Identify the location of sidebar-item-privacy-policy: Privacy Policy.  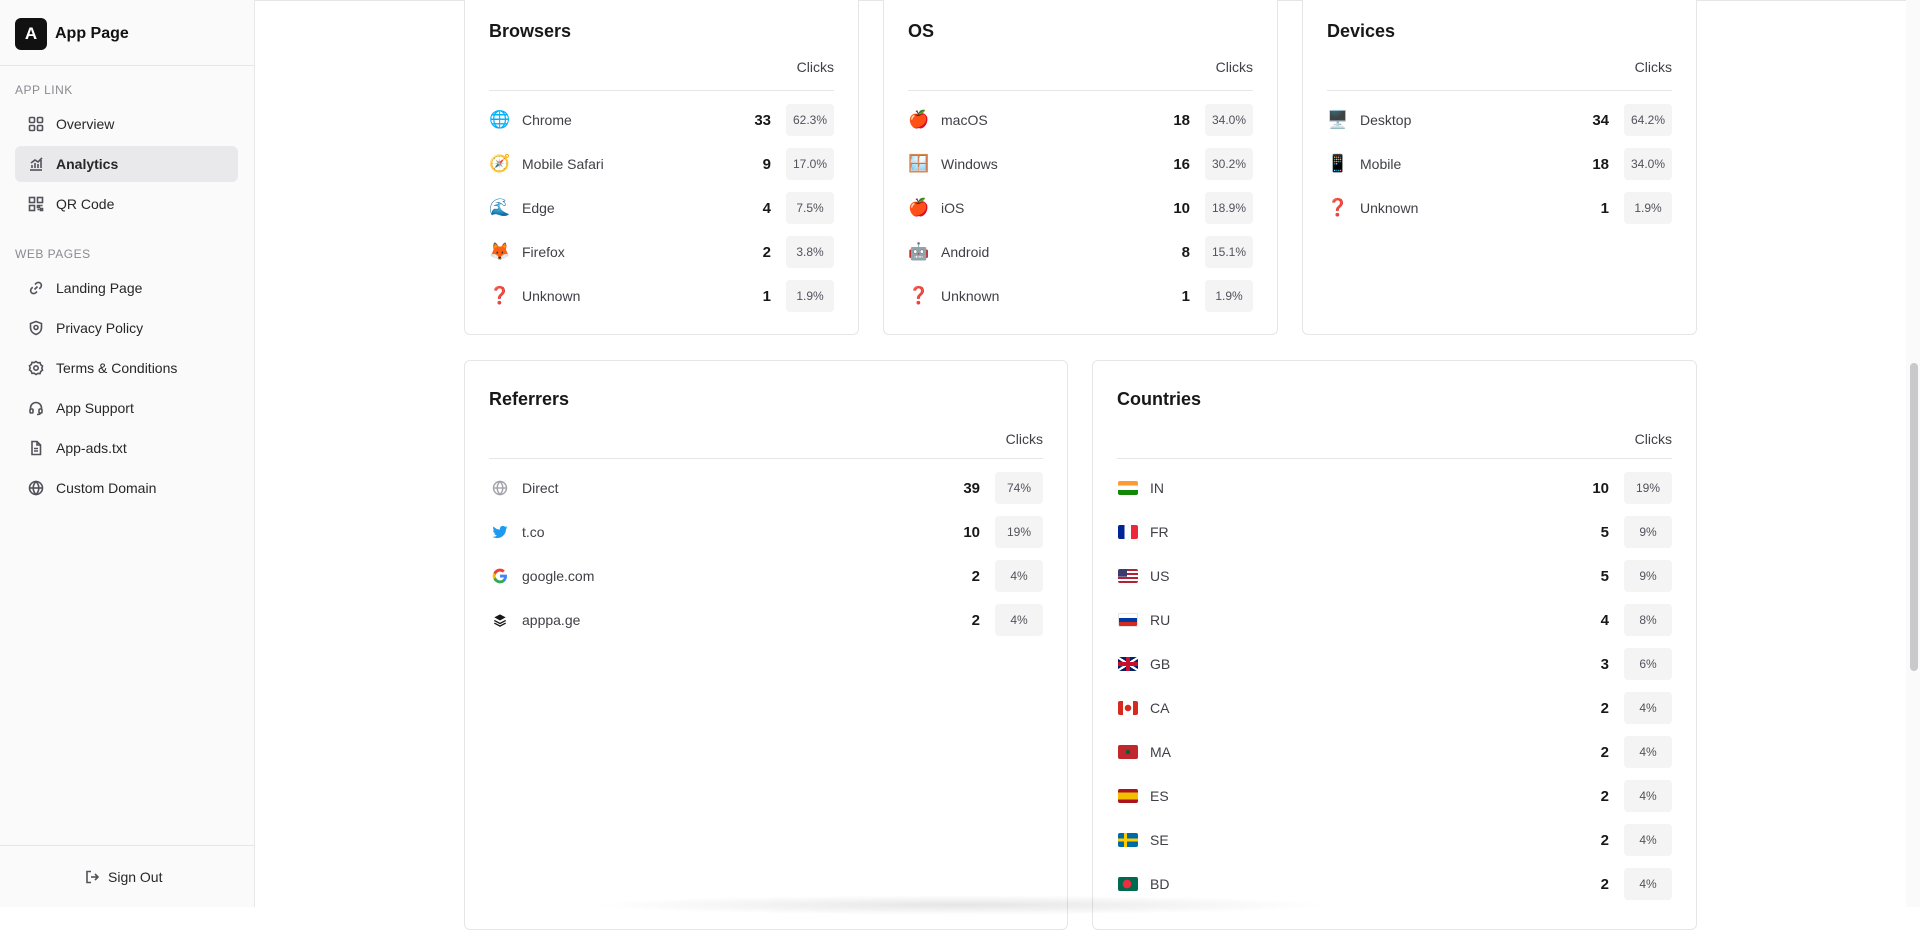
(126, 328).